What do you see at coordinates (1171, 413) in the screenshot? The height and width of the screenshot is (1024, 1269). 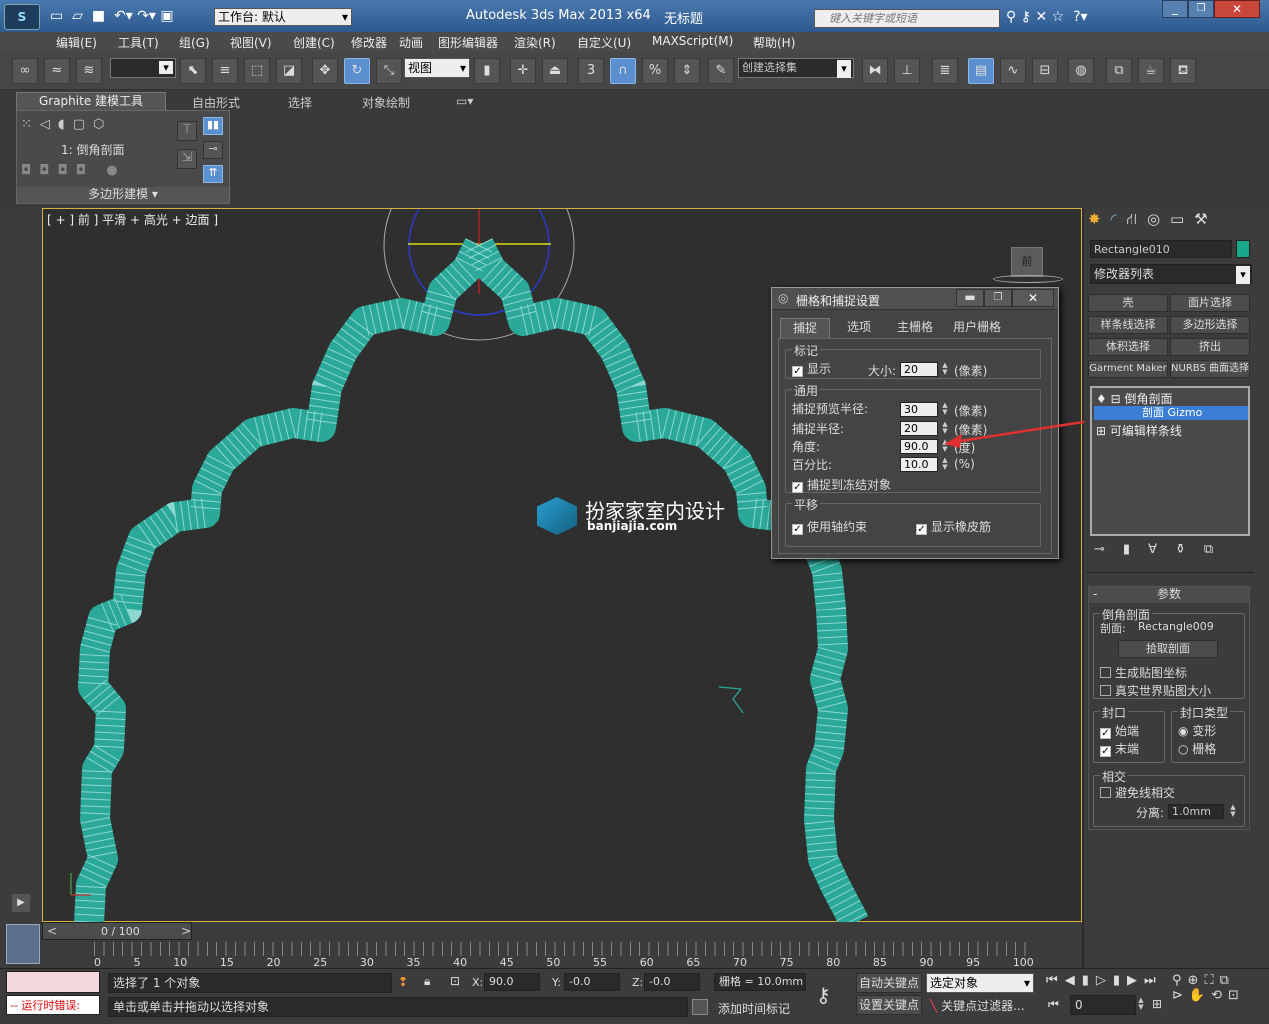 I see `stack-item-profile-gizmo: 剖面 Gizmo` at bounding box center [1171, 413].